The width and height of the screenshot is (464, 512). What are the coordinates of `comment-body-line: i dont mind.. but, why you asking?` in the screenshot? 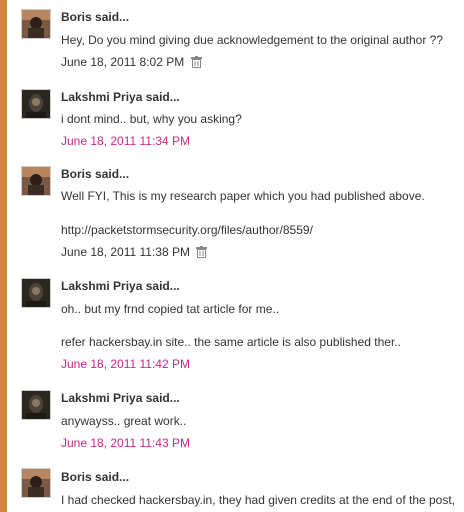 It's located at (151, 119).